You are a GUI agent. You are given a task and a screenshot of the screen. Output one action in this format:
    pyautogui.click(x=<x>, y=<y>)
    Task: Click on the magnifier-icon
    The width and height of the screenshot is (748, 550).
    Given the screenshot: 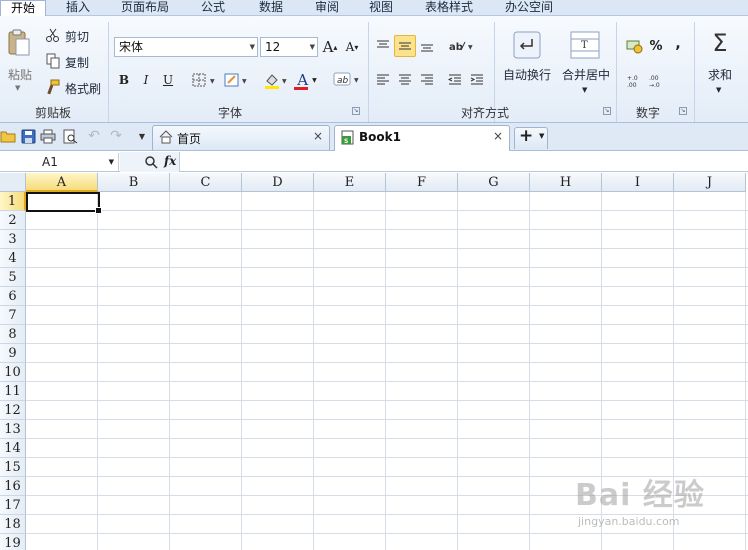 What is the action you would take?
    pyautogui.click(x=151, y=162)
    